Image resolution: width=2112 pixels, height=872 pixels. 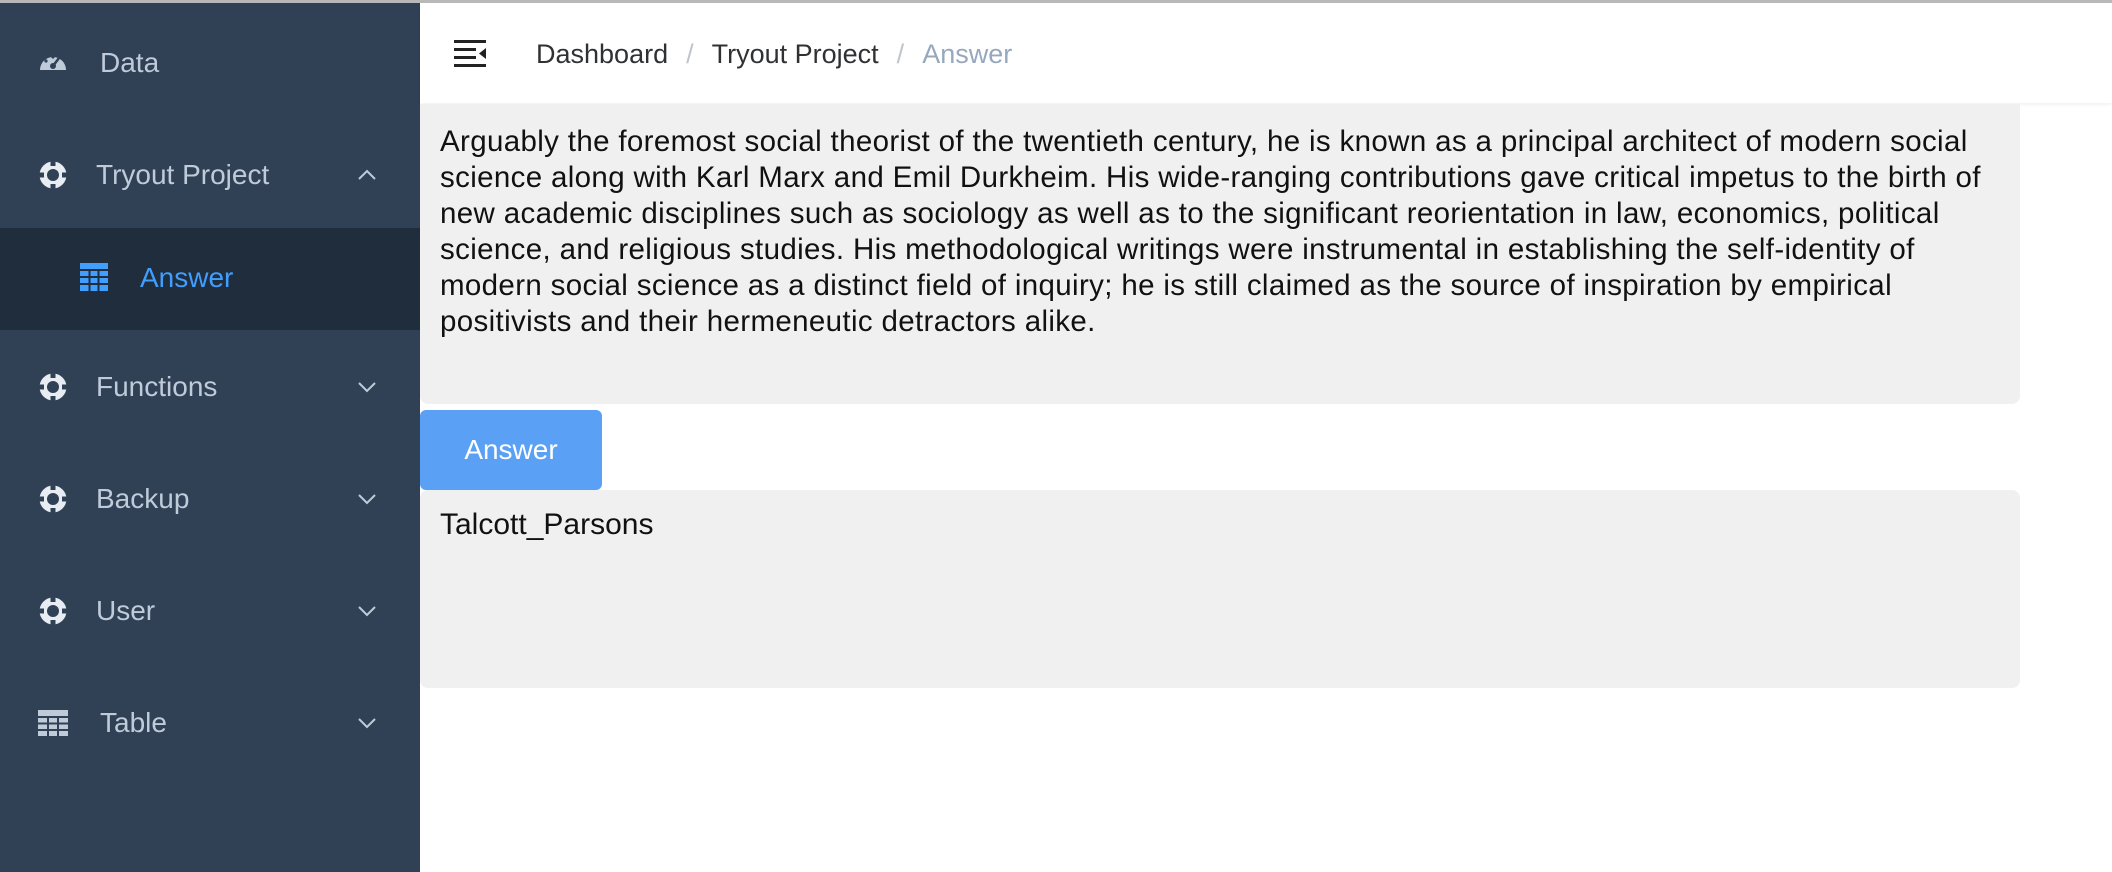 I want to click on window-top-border, so click(x=1056, y=1).